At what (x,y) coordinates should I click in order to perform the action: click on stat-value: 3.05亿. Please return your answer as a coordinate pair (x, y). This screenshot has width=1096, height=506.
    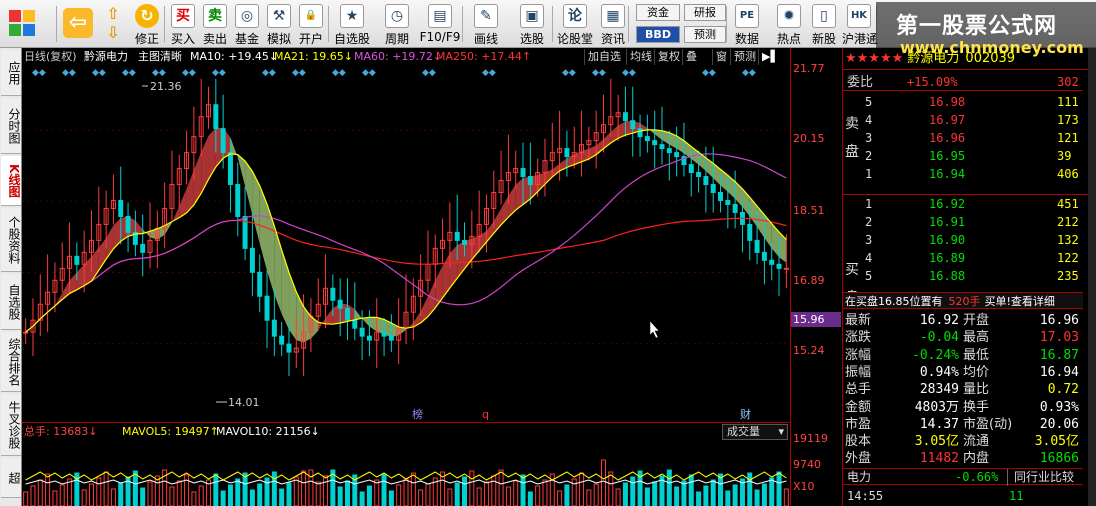
    Looking at the image, I should click on (1056, 442).